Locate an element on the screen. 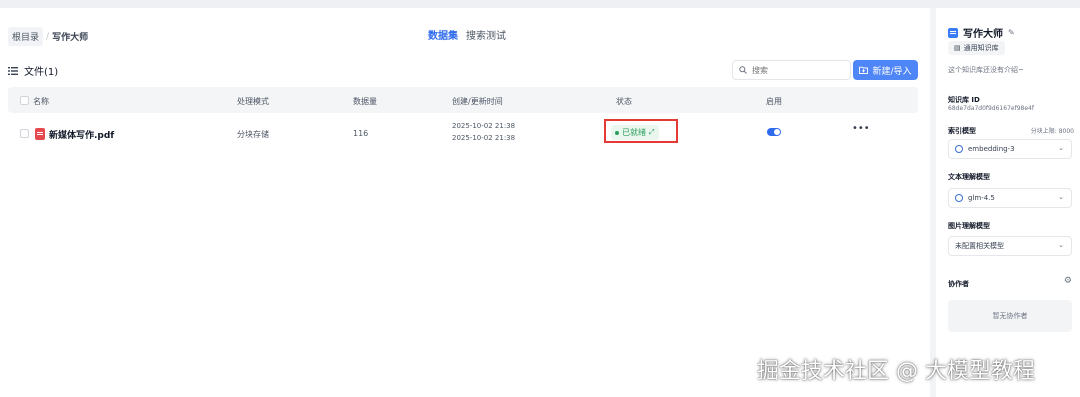 Image resolution: width=1080 pixels, height=397 pixels. status-text: 已就绪 is located at coordinates (634, 132).